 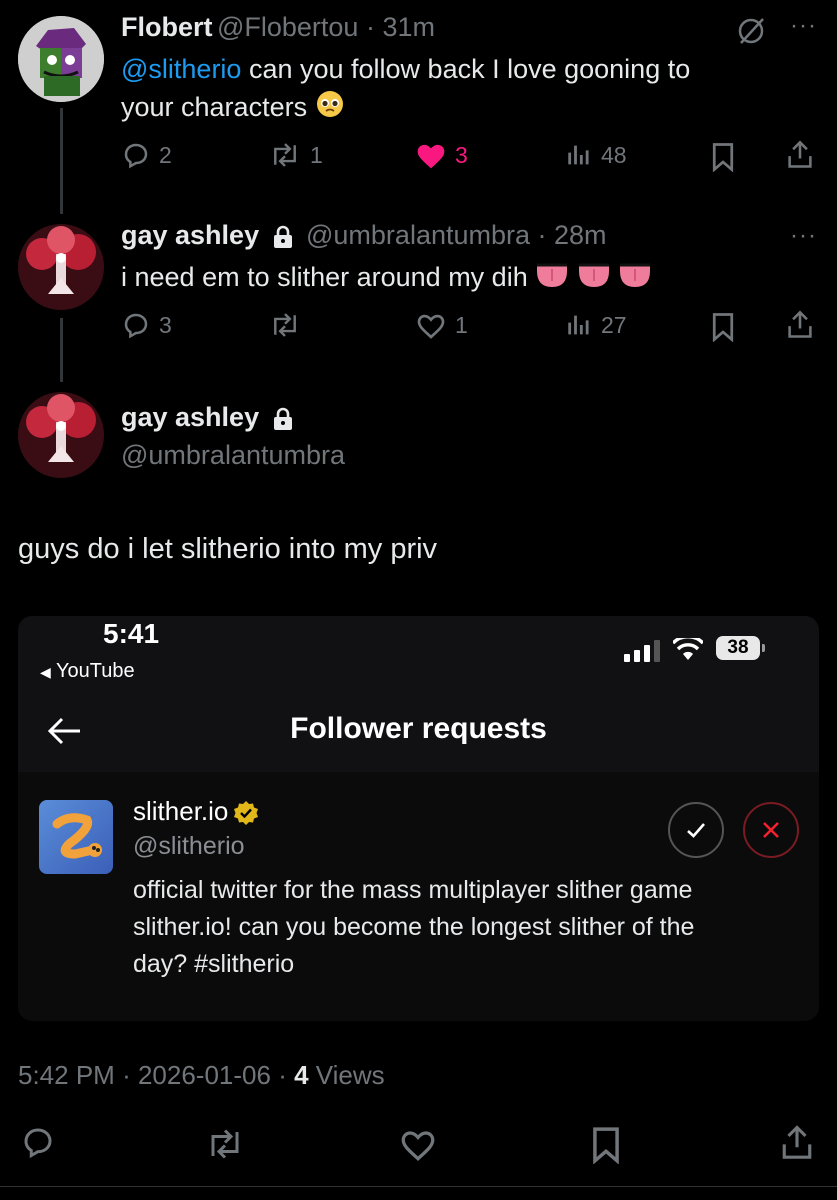 I want to click on thread-line, so click(x=61, y=161).